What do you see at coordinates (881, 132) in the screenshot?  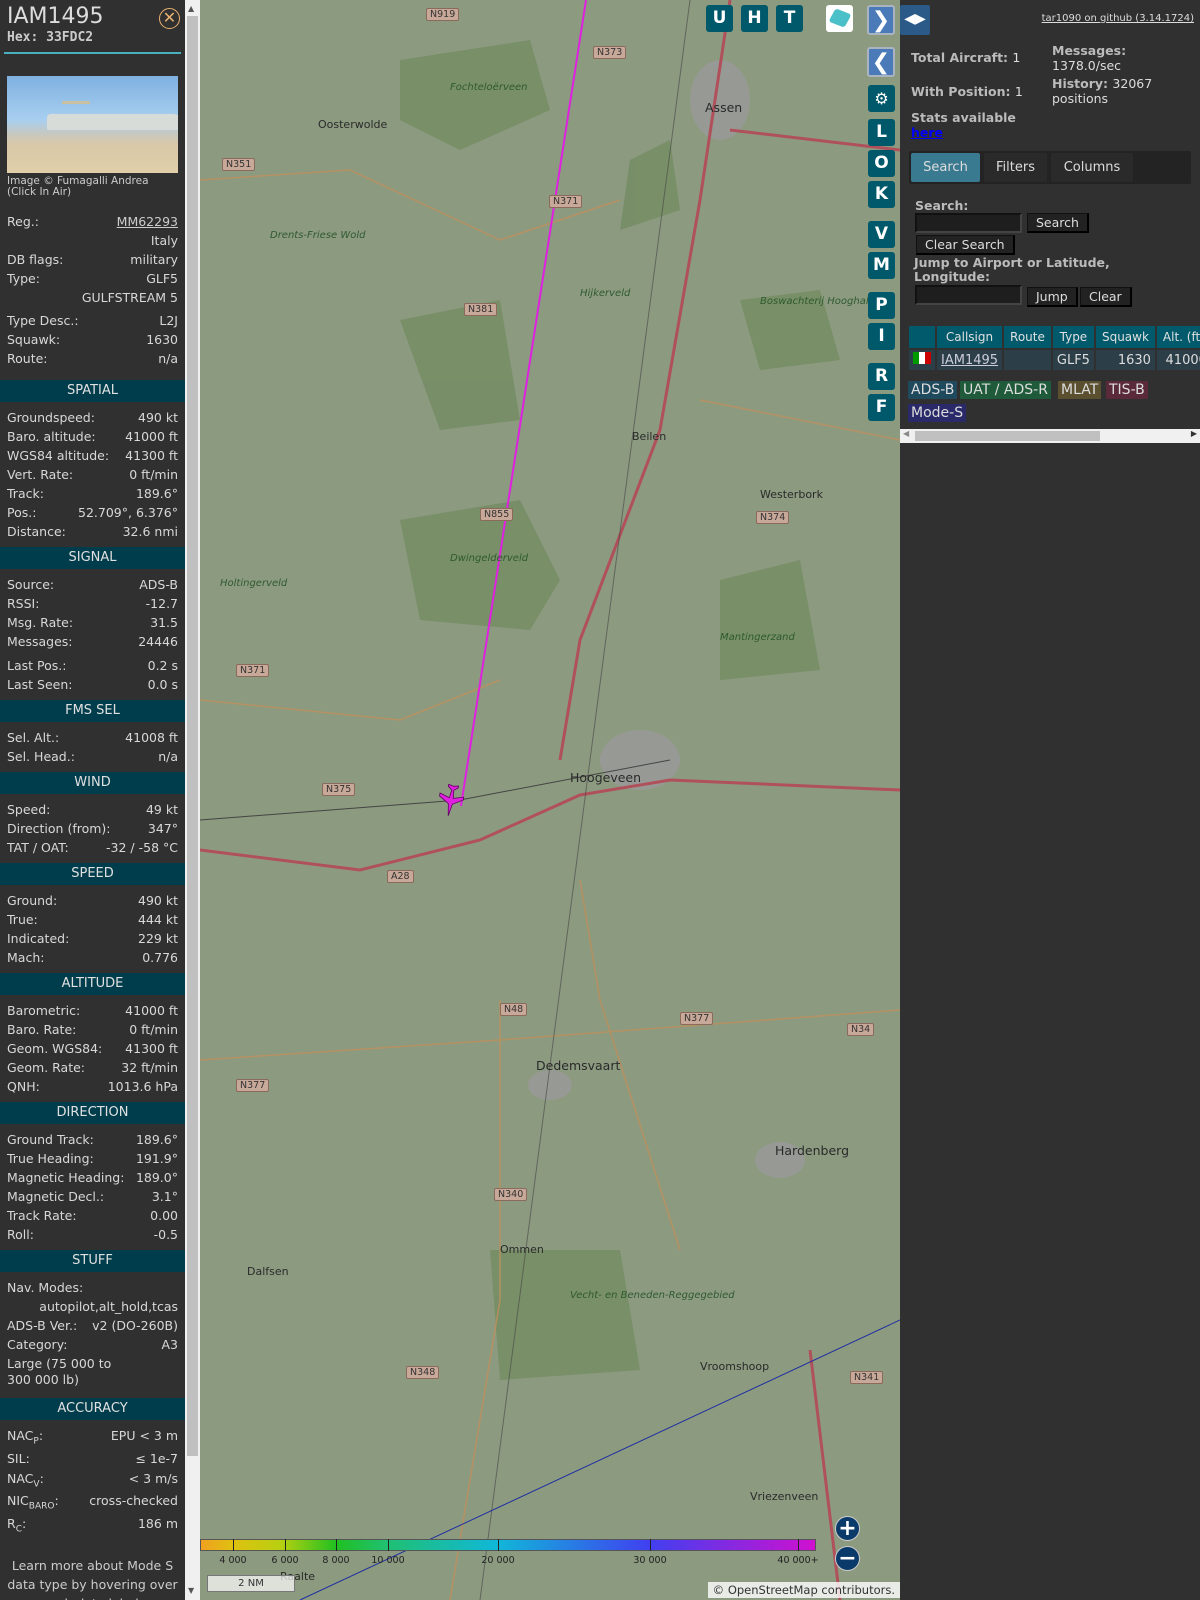 I see `map-button-l: L` at bounding box center [881, 132].